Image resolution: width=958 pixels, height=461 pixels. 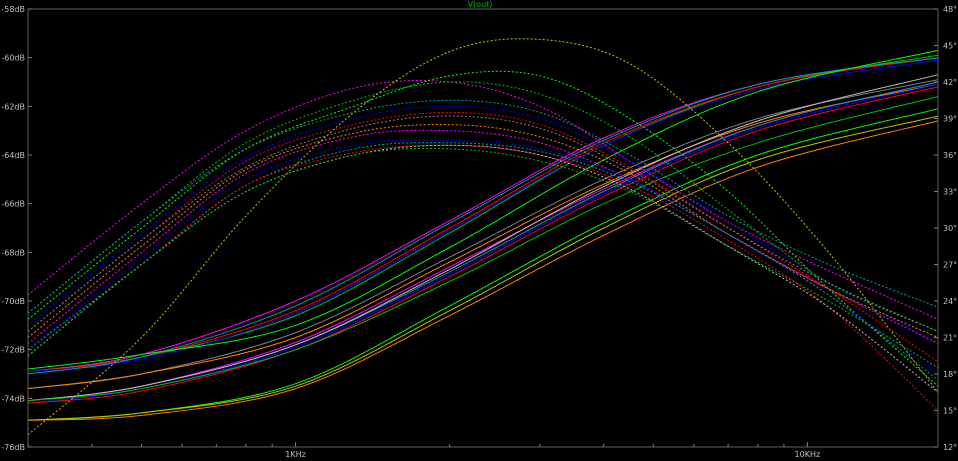 I want to click on y-right-tick-label-4: 36°, so click(x=950, y=155).